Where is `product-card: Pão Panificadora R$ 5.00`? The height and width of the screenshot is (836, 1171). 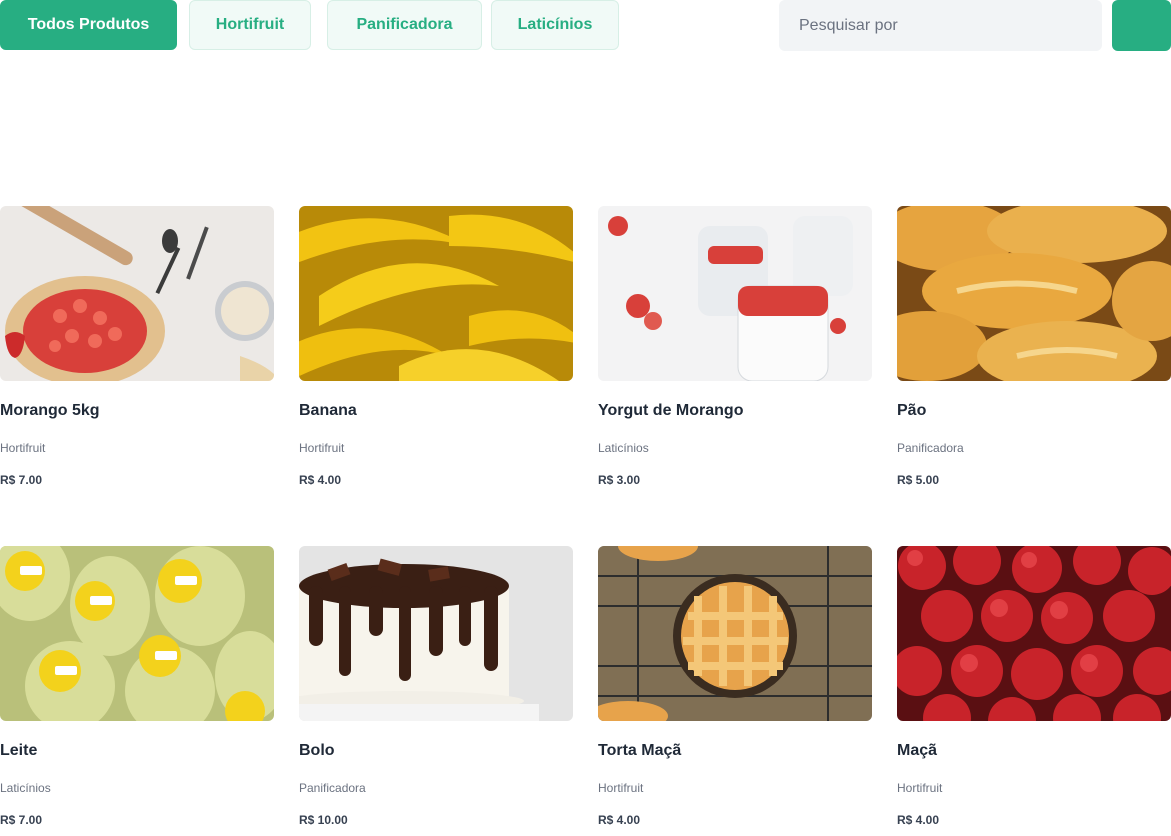 product-card: Pão Panificadora R$ 5.00 is located at coordinates (1034, 351).